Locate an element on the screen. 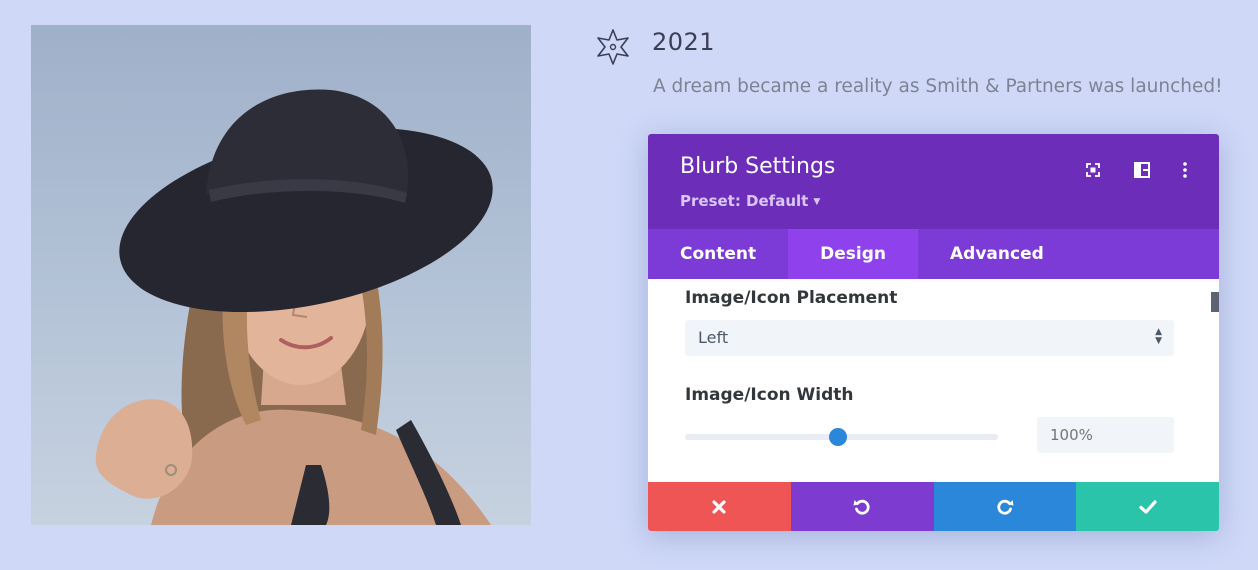 The width and height of the screenshot is (1258, 570). modal-header: Blurb Settings Preset: Default ▼ is located at coordinates (933, 181).